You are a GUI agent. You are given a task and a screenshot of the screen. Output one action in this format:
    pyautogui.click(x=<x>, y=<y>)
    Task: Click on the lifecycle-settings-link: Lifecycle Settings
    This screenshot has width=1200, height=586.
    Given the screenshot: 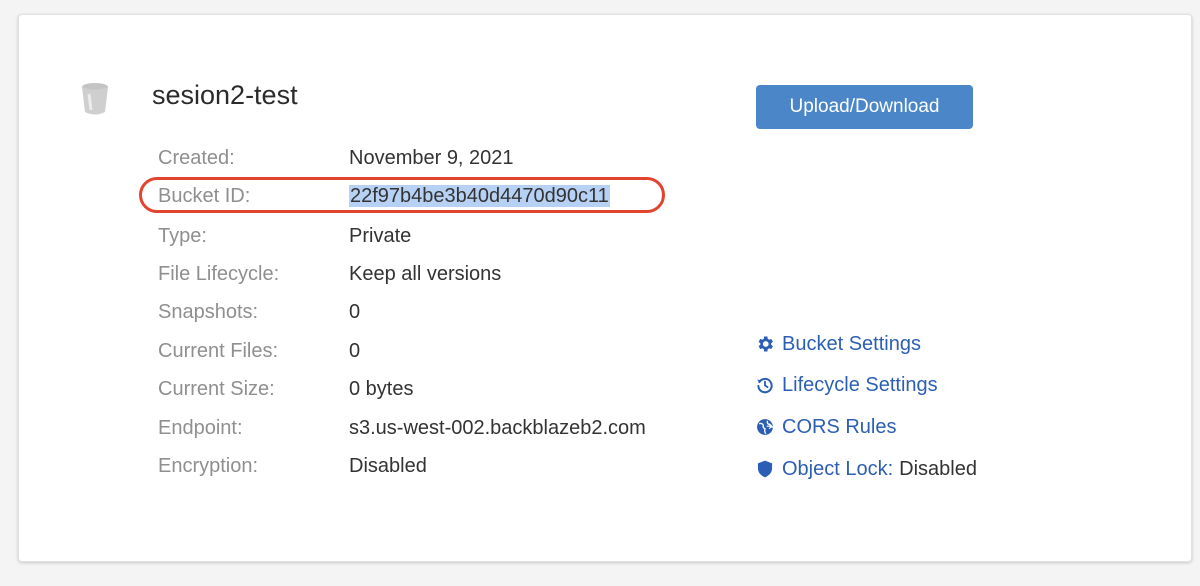 What is the action you would take?
    pyautogui.click(x=846, y=385)
    